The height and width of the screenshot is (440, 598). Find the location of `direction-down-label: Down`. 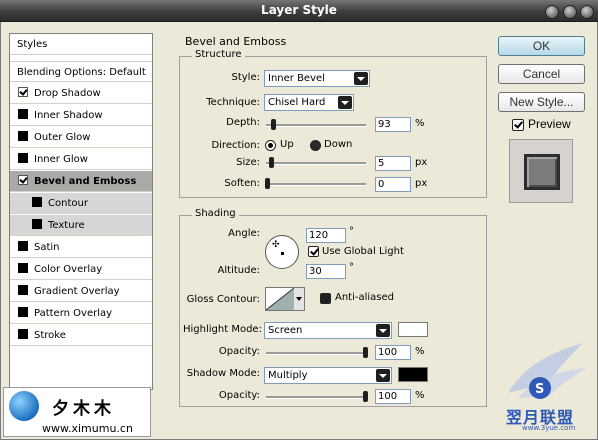

direction-down-label: Down is located at coordinates (338, 144).